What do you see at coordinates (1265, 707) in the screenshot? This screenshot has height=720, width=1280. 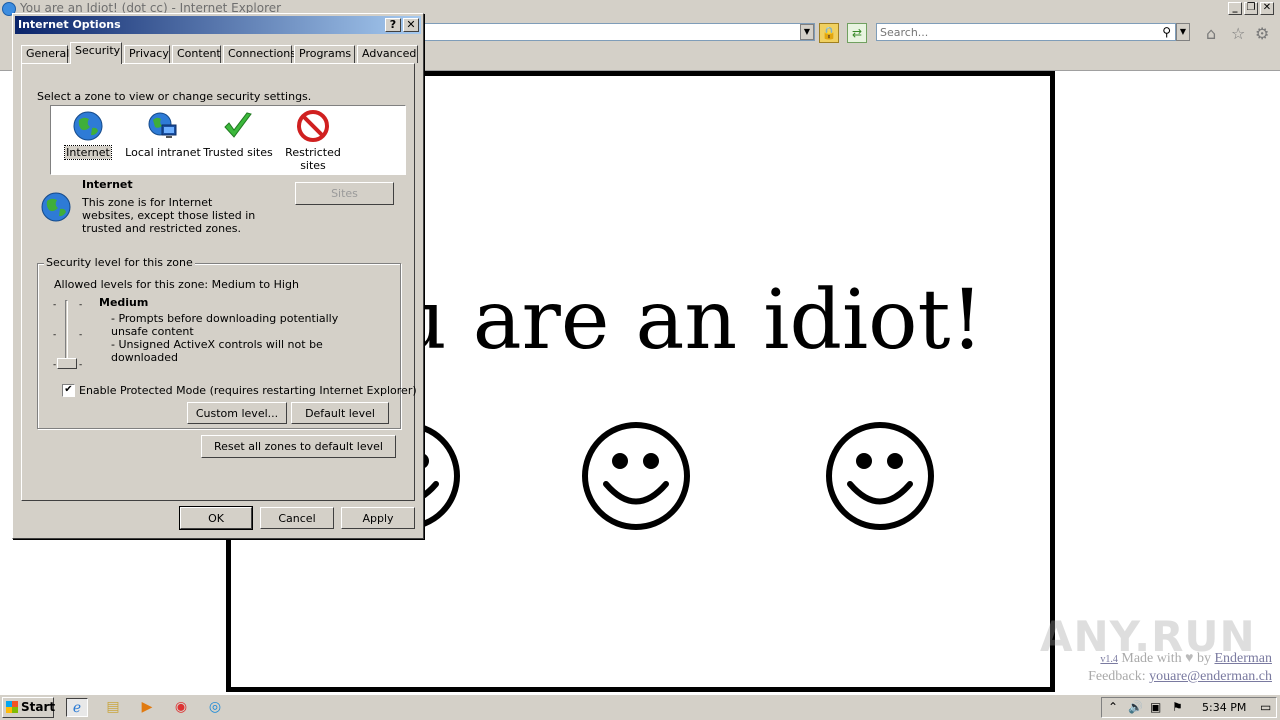 I see `show-desktop-icon: ▭` at bounding box center [1265, 707].